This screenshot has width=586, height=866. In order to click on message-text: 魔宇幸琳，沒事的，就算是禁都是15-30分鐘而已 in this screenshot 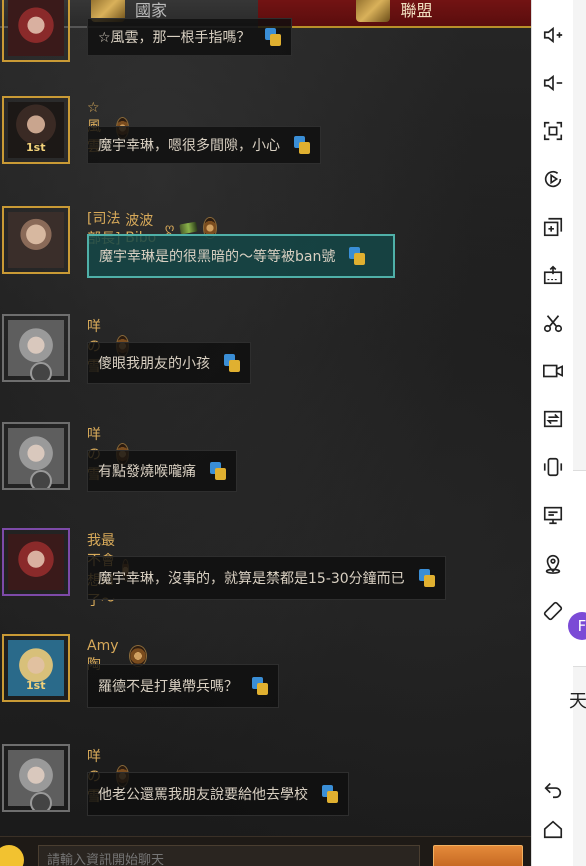, I will do `click(251, 579)`.